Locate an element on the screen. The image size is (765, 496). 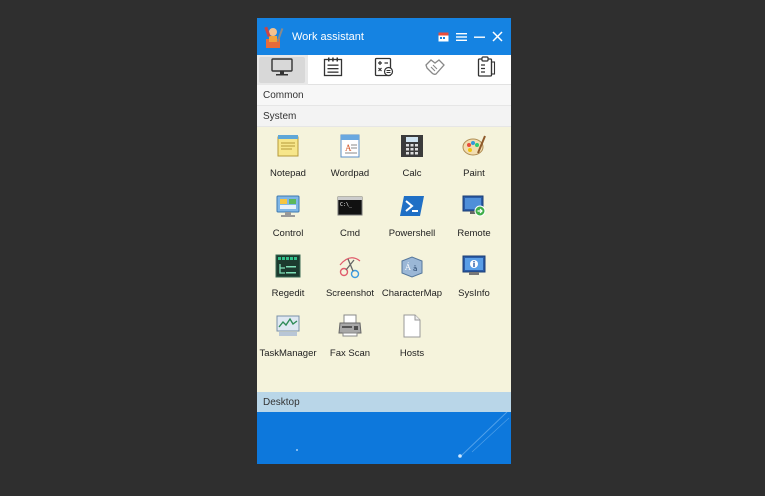
svg-text: Á is located at coordinates (407, 267).